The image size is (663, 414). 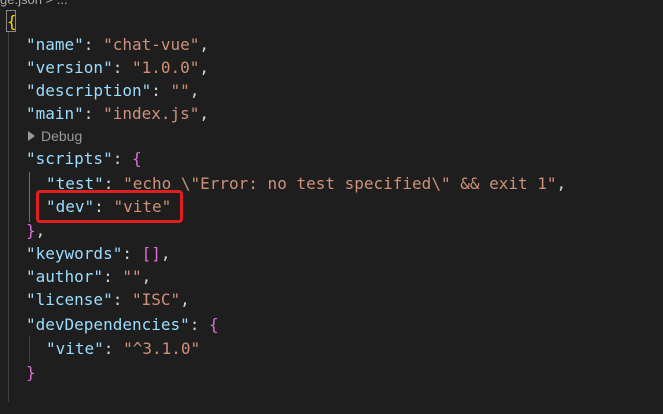 I want to click on code-line-license: "license": "ISC",, so click(x=108, y=299).